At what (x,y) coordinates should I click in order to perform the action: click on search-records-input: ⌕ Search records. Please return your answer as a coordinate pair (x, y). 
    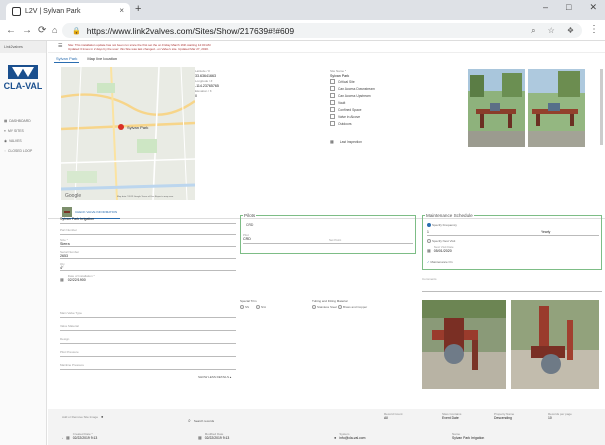
    Looking at the image, I should click on (201, 421).